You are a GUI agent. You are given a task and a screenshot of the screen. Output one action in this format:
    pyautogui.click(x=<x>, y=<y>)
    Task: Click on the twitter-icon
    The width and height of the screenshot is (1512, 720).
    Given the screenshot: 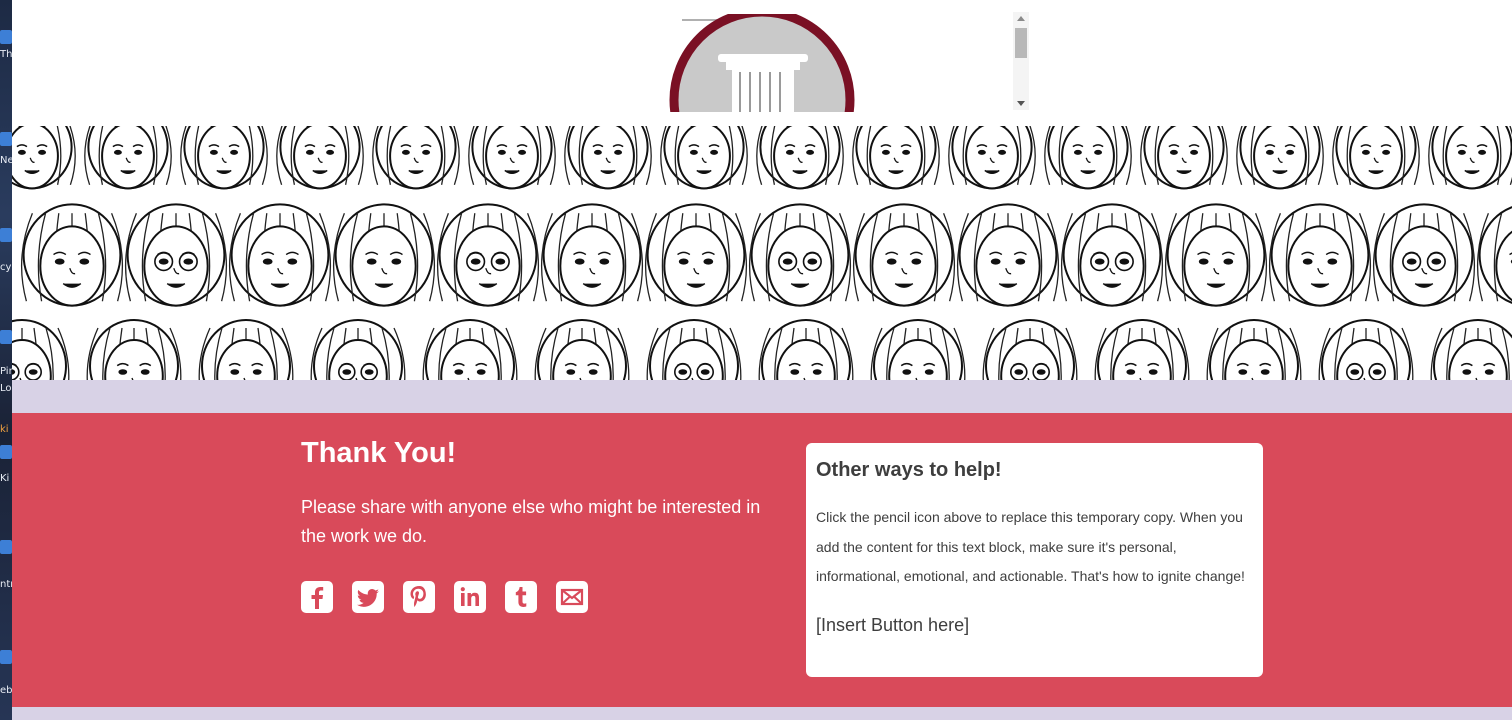 What is the action you would take?
    pyautogui.click(x=368, y=597)
    